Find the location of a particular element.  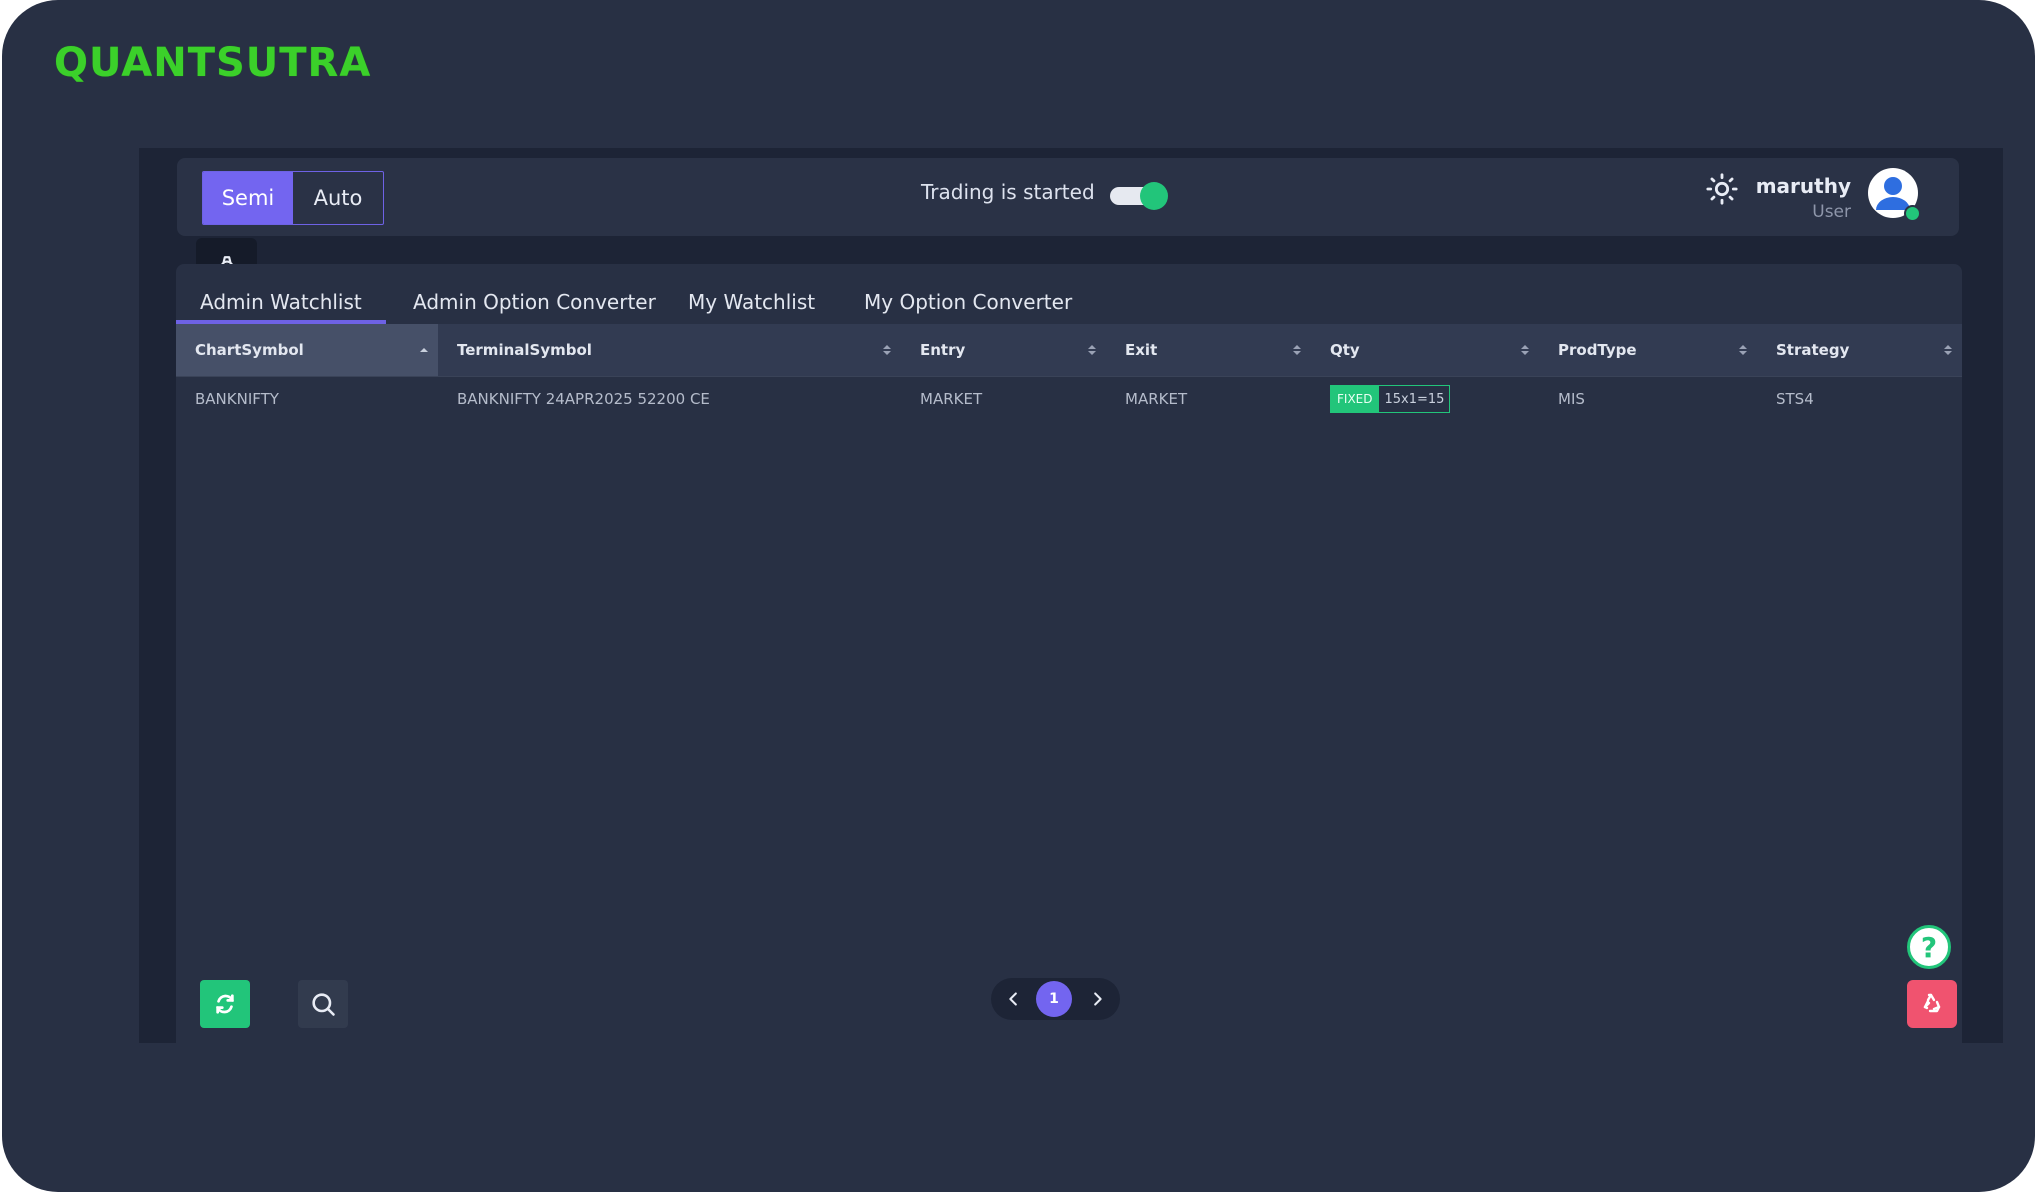

column-header-terminalsymbol: TerminalSymbol is located at coordinates (669, 350).